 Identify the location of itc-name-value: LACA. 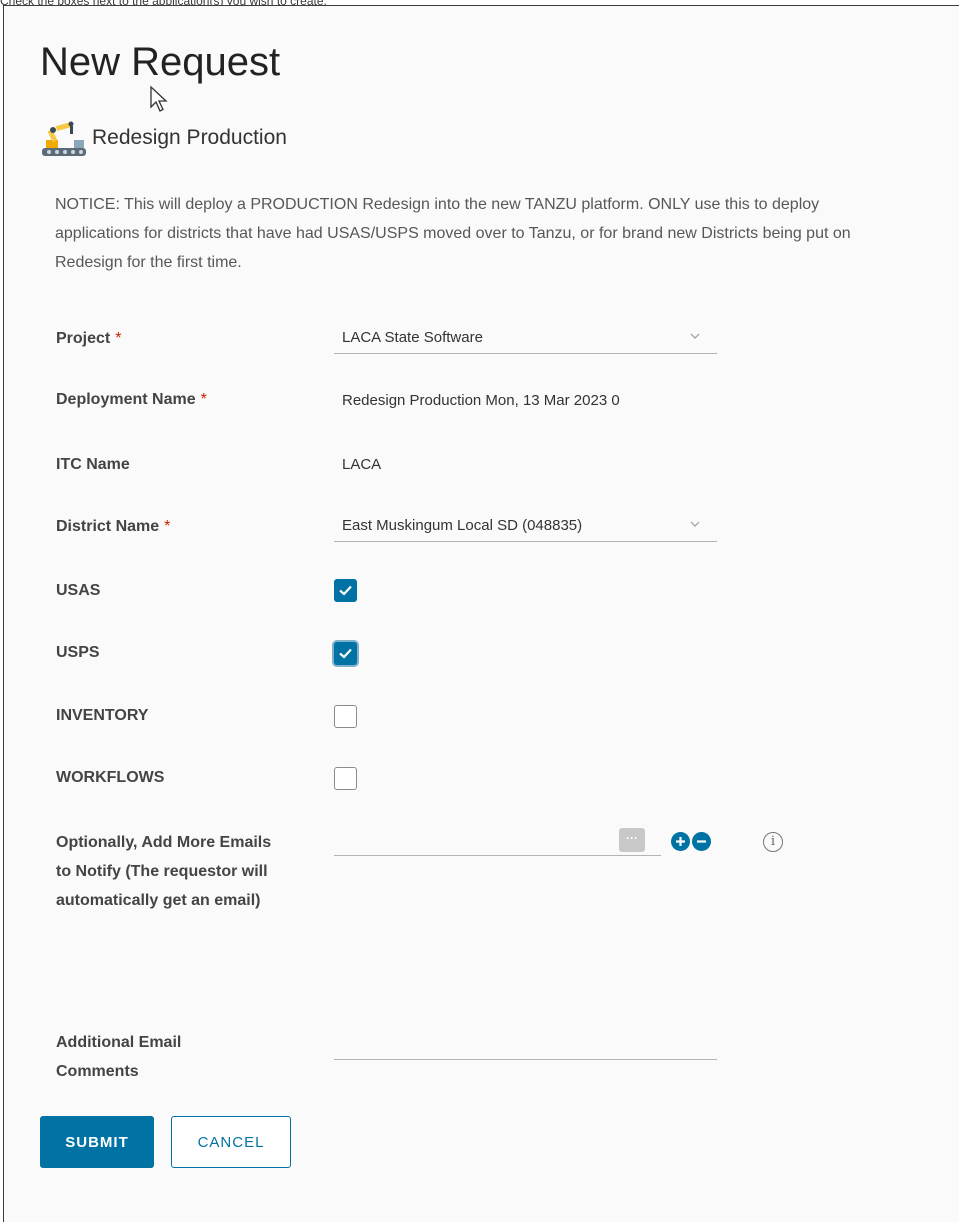
(362, 464).